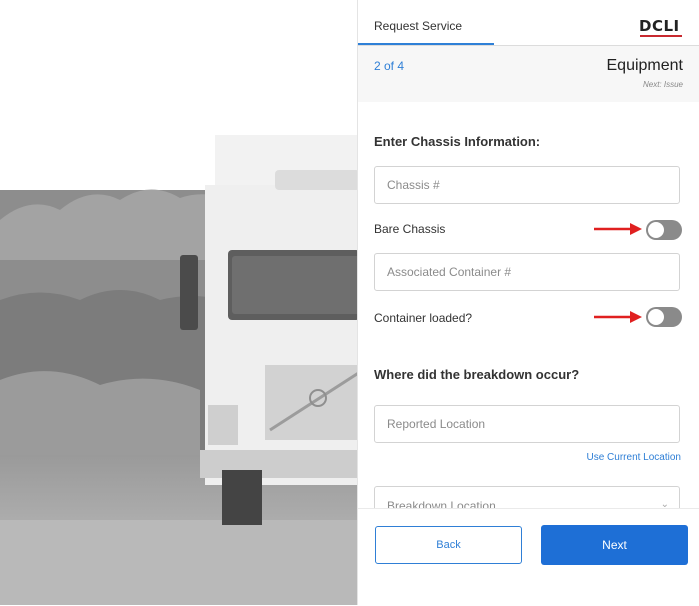 This screenshot has width=699, height=606. Describe the element at coordinates (426, 44) in the screenshot. I see `active-tab-indicator` at that location.